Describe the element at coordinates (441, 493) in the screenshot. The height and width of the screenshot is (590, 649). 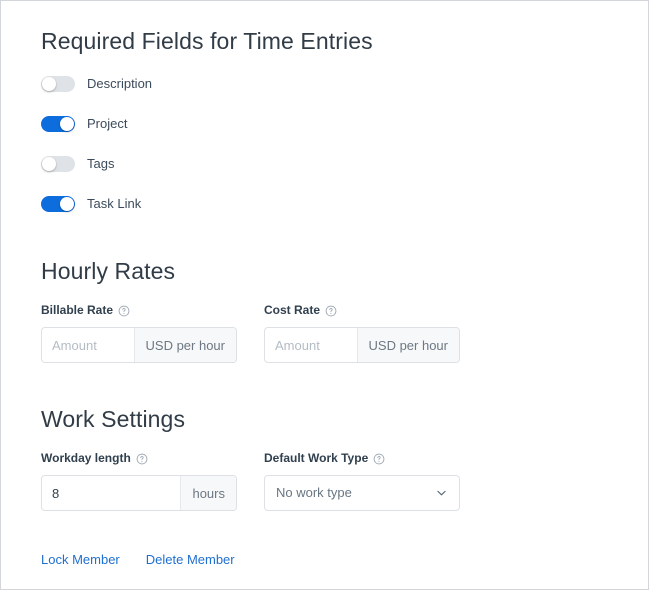
I see `chevron-down-icon` at that location.